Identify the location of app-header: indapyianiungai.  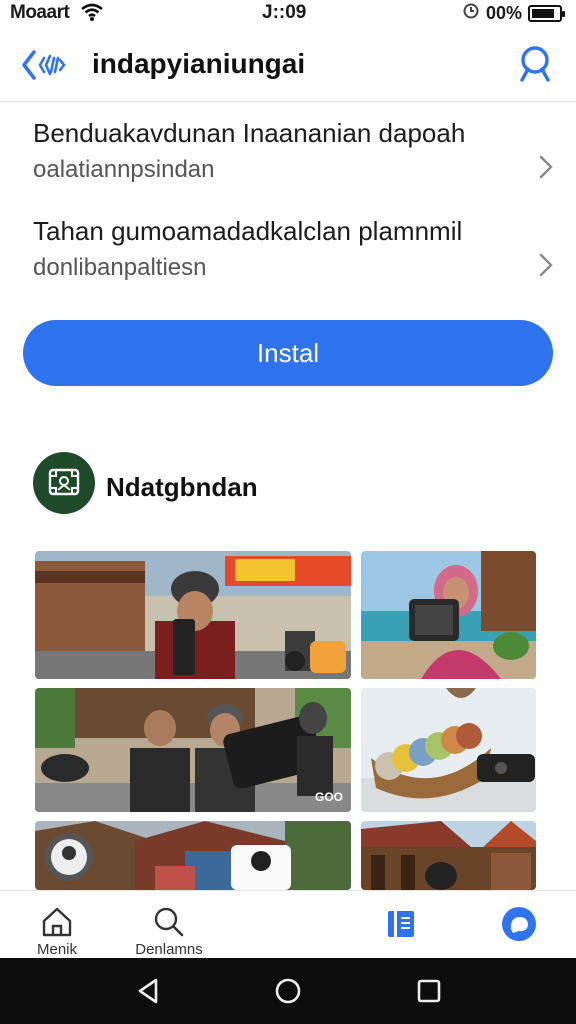
(288, 66).